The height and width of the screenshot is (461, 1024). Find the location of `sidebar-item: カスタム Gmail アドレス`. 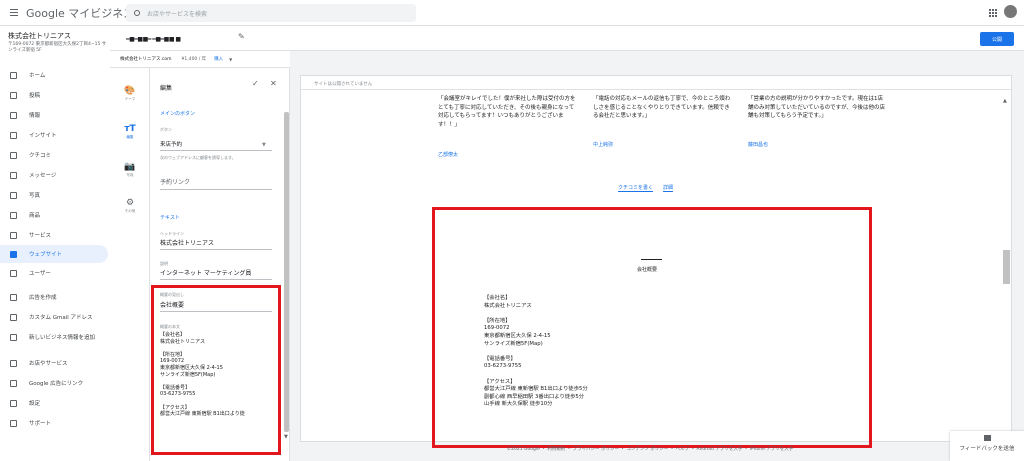

sidebar-item: カスタム Gmail アドレス is located at coordinates (54, 317).